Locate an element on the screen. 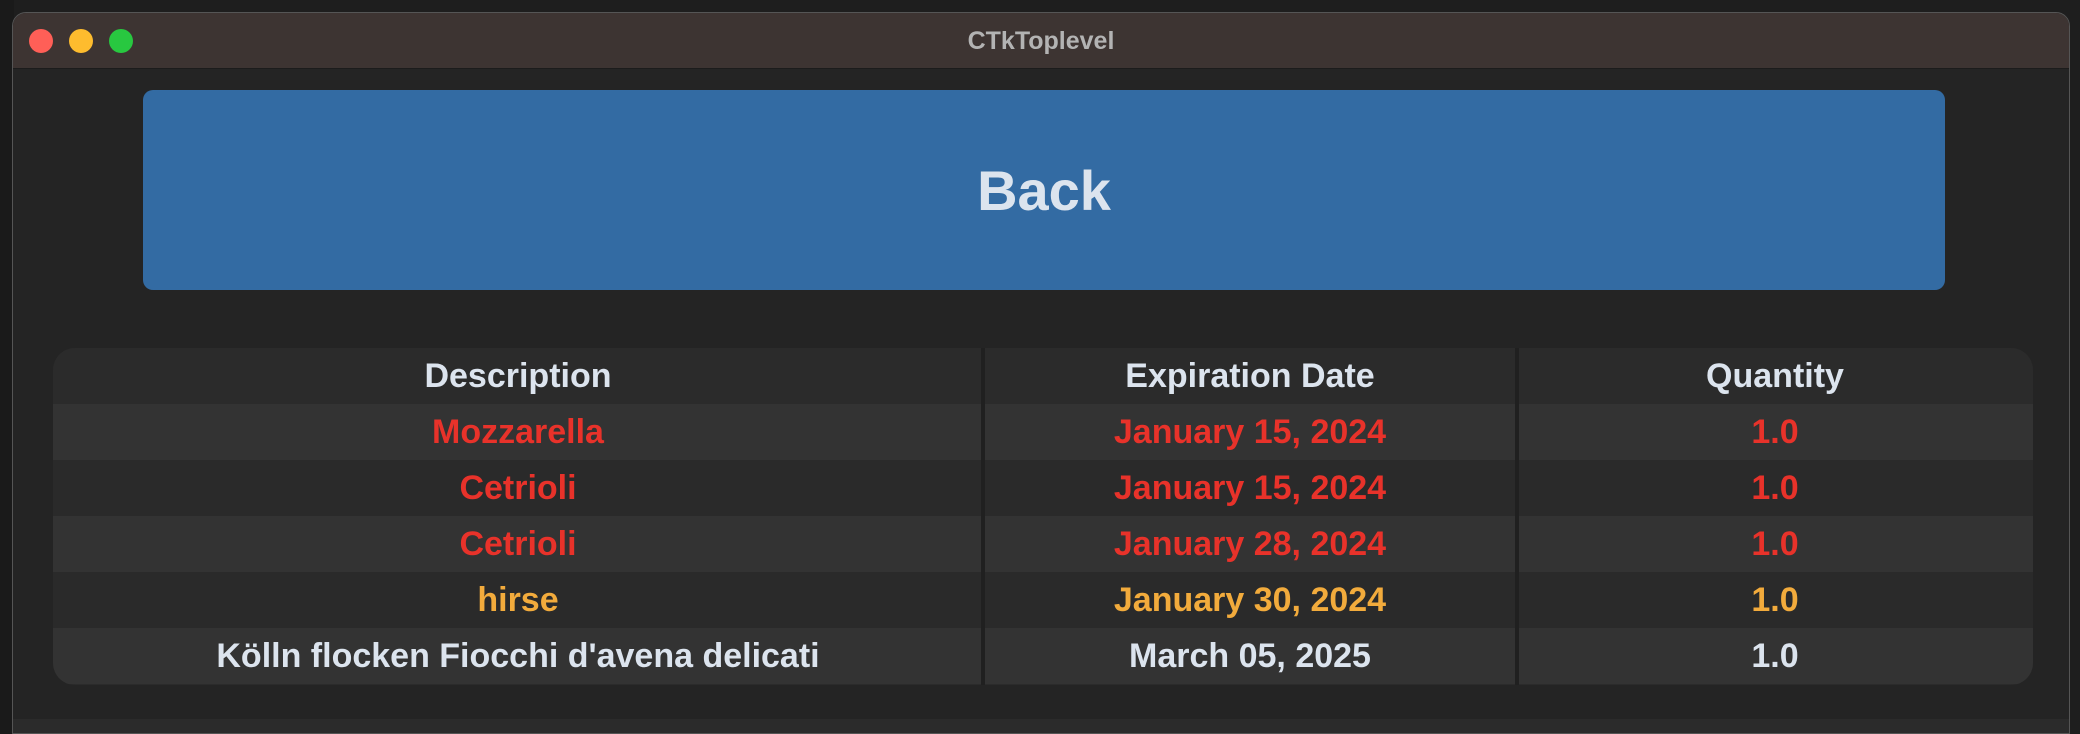 This screenshot has width=2080, height=734. table-row: Mozzarella January 15, 2024 1.0 is located at coordinates (1043, 432).